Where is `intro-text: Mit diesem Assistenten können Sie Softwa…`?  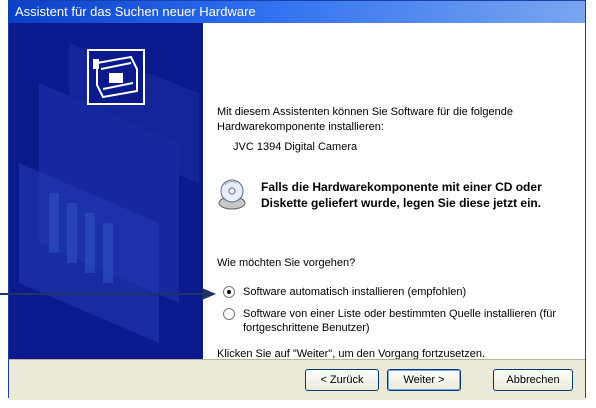 intro-text: Mit diesem Assistenten können Sie Softwa… is located at coordinates (365, 119).